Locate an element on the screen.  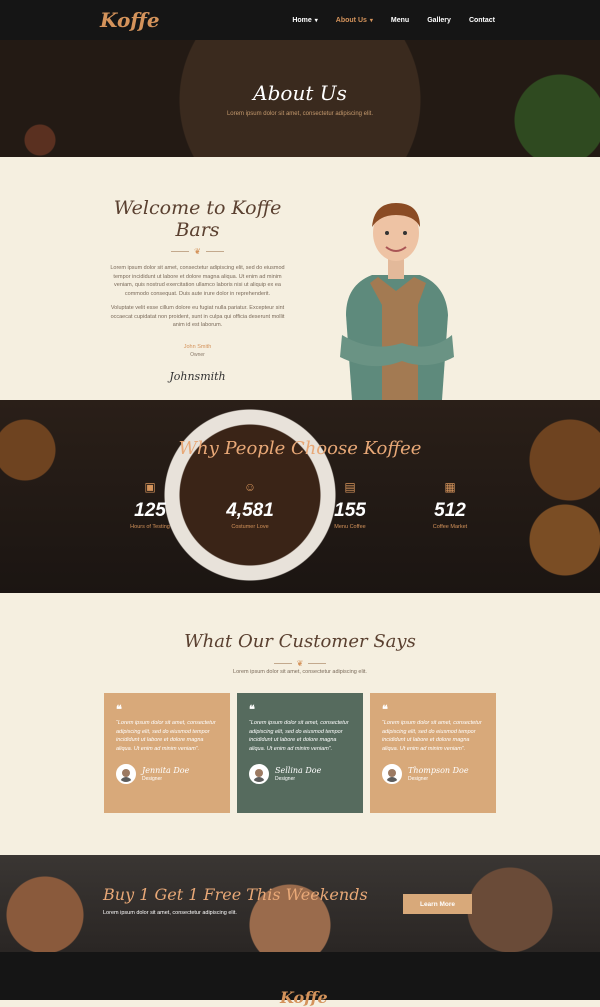
stat-menu: ▤ 155 Menu Coffee is located at coordinates (350, 505).